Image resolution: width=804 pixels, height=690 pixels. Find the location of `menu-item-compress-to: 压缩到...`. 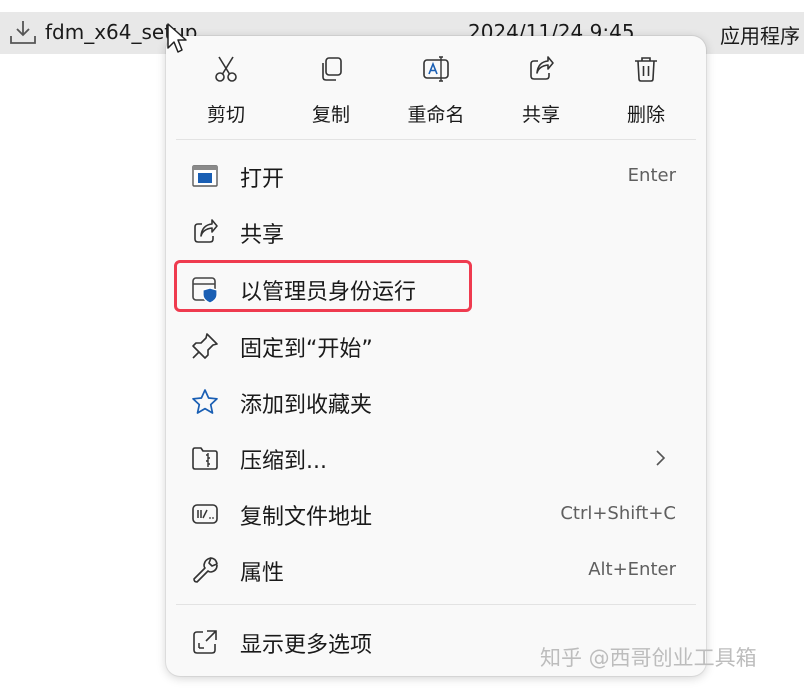

menu-item-compress-to: 压缩到... is located at coordinates (436, 458).